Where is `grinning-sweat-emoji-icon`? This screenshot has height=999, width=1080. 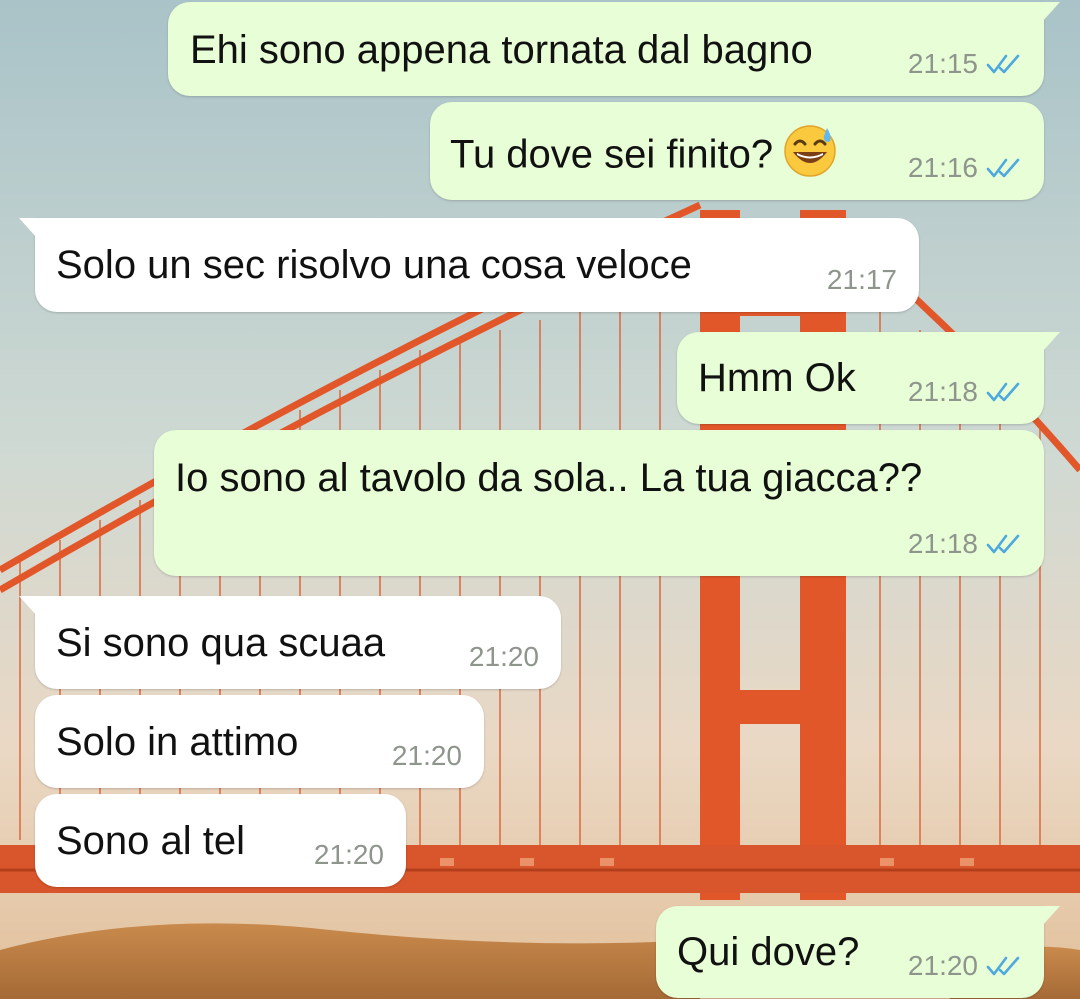 grinning-sweat-emoji-icon is located at coordinates (810, 151).